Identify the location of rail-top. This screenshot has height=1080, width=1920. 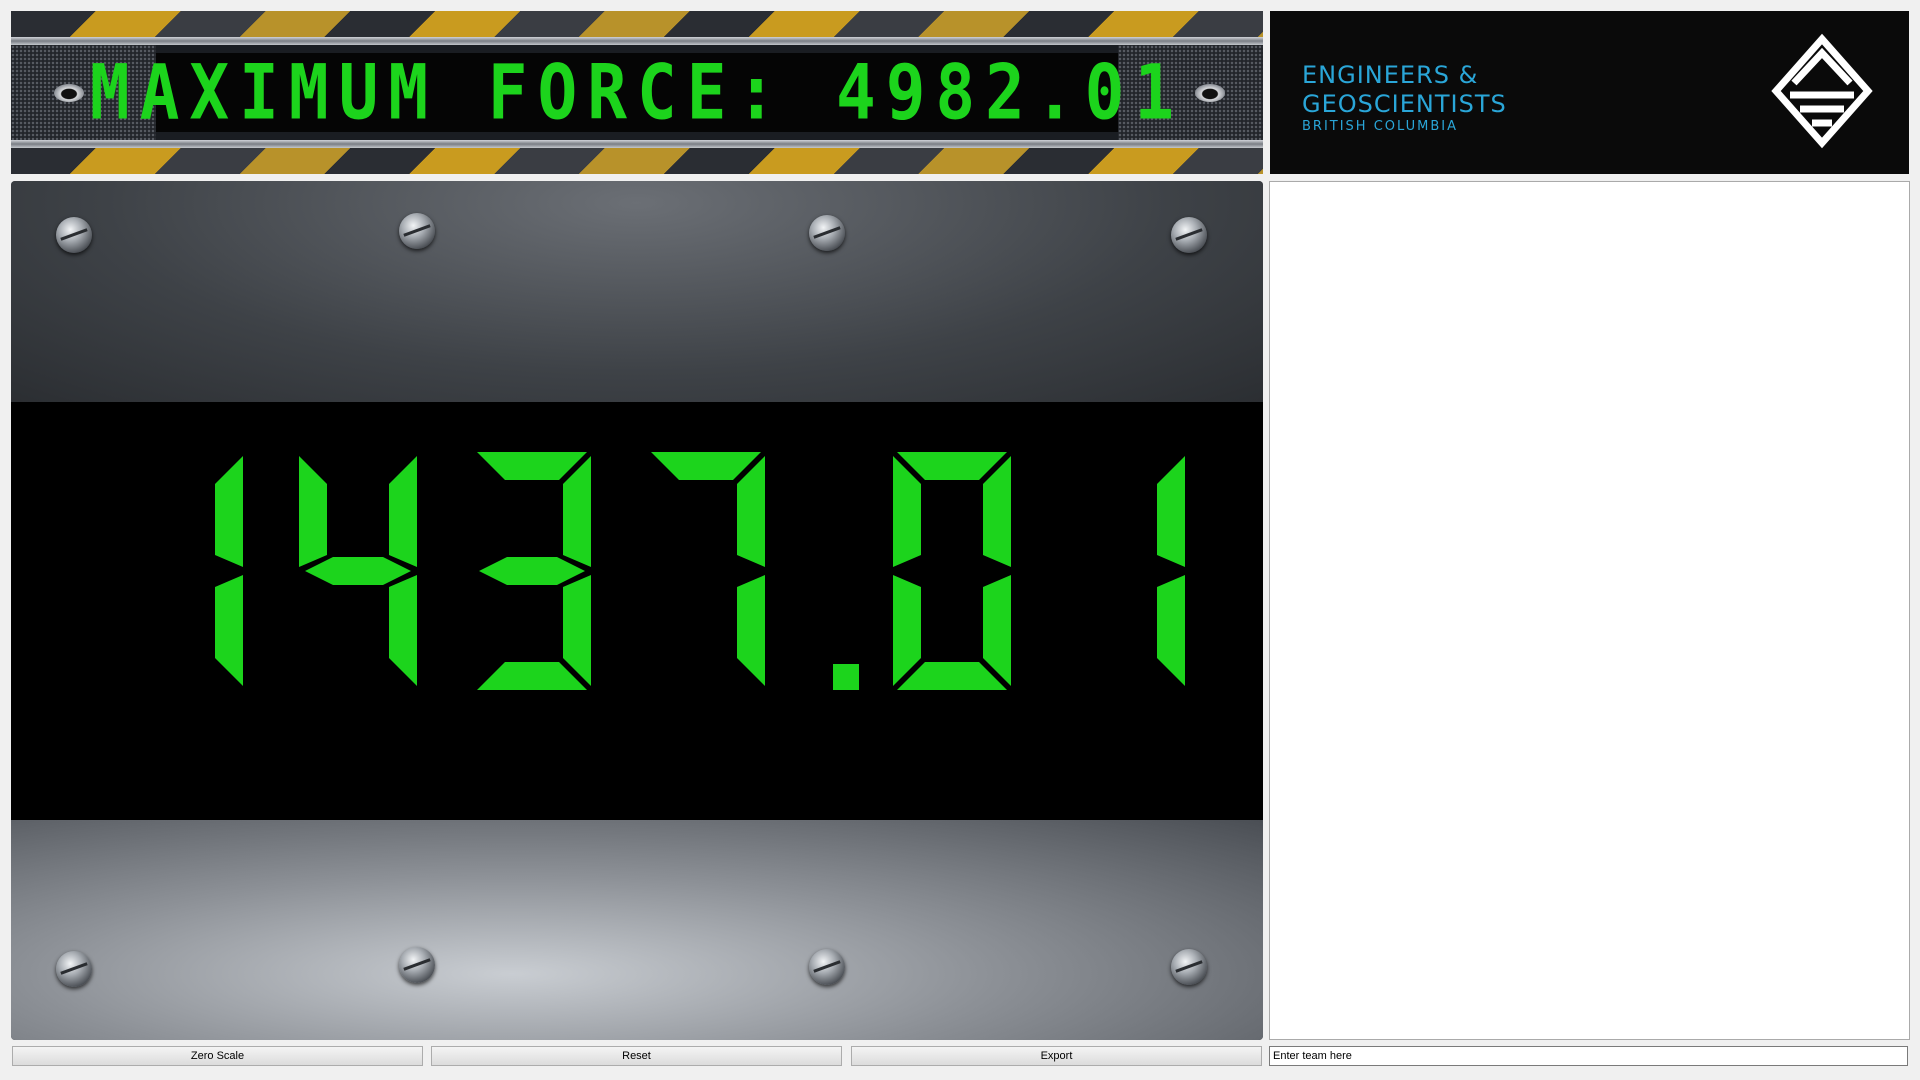
(637, 41).